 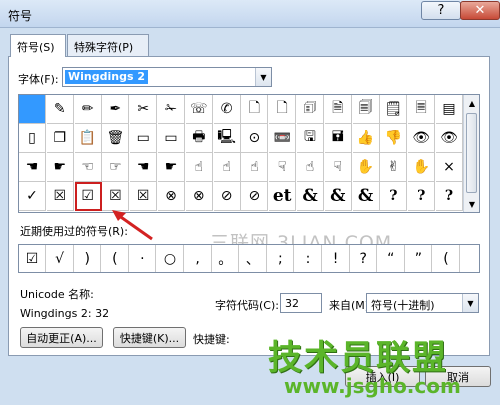 What do you see at coordinates (116, 167) in the screenshot?
I see `symbol-cell: ☞` at bounding box center [116, 167].